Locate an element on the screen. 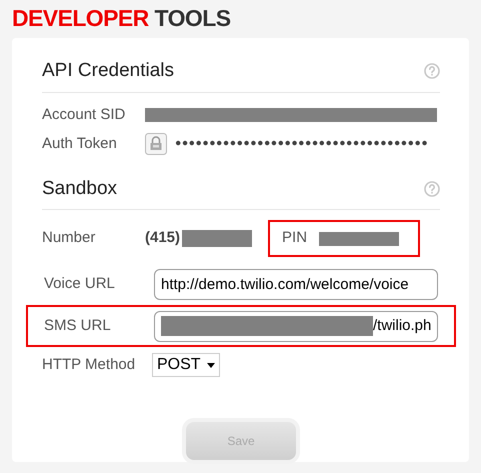  field-label: Voice URL is located at coordinates (80, 284).